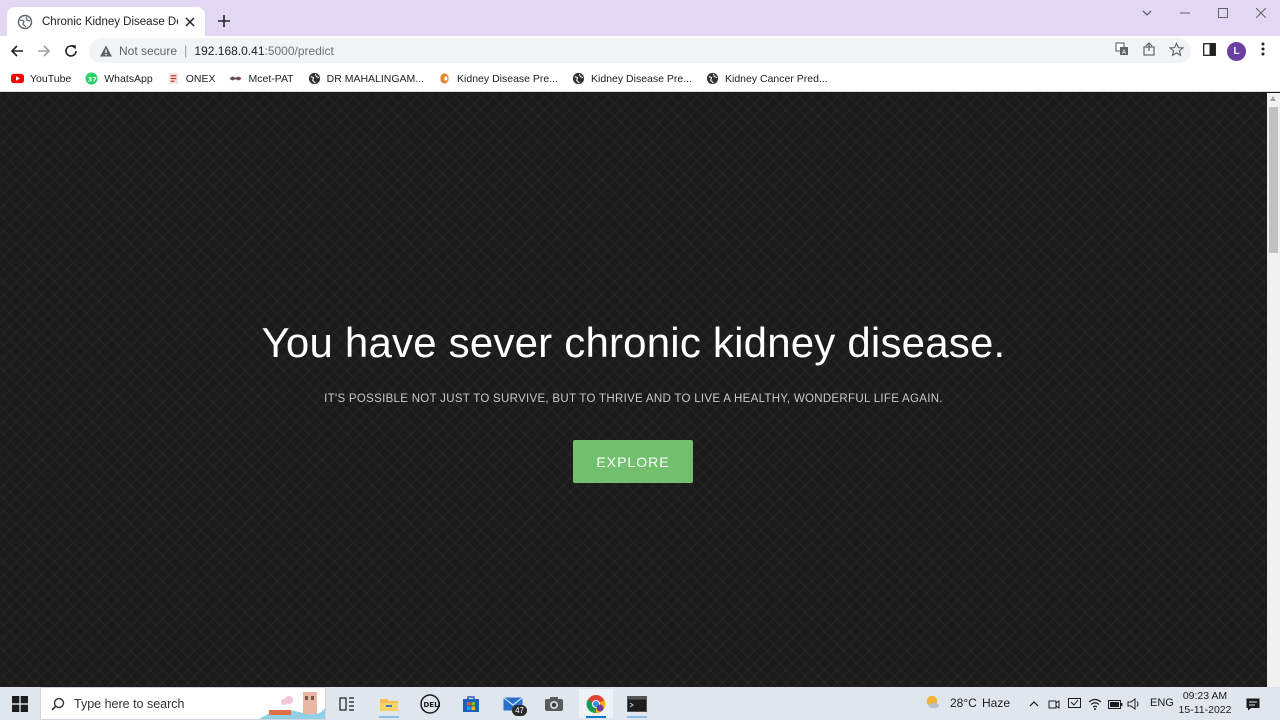  Describe the element at coordinates (519, 710) in the screenshot. I see `mail-badge: 47` at that location.